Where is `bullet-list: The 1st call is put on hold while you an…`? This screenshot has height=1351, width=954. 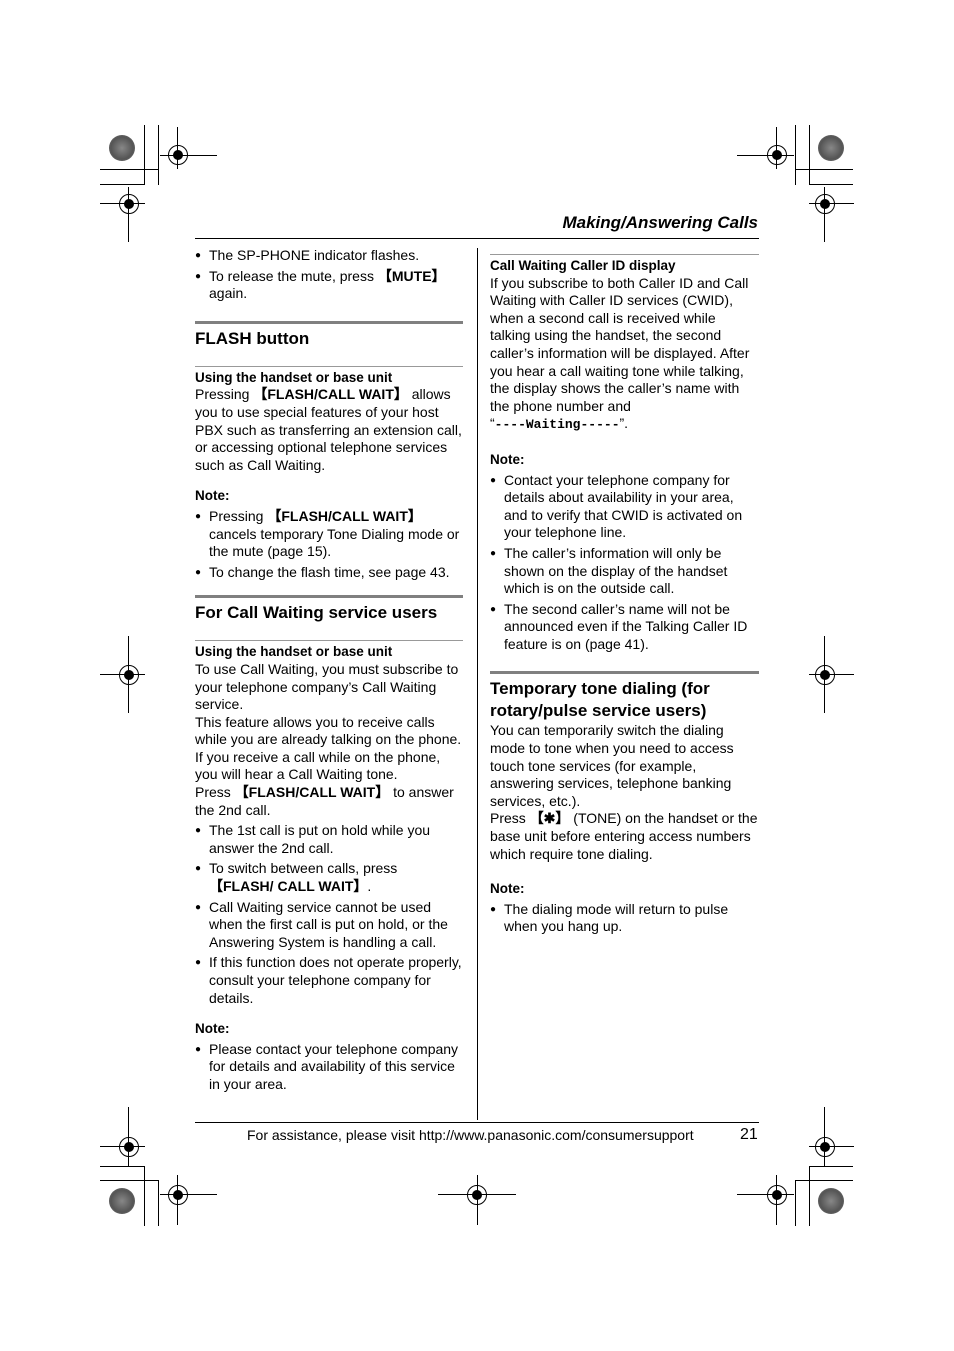 bullet-list: The 1st call is put on hold while you an… is located at coordinates (329, 914).